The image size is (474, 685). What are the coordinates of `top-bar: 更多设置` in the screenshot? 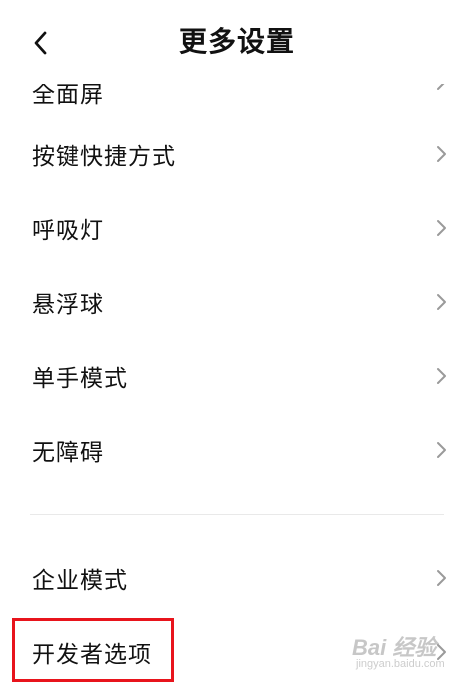 It's located at (237, 42).